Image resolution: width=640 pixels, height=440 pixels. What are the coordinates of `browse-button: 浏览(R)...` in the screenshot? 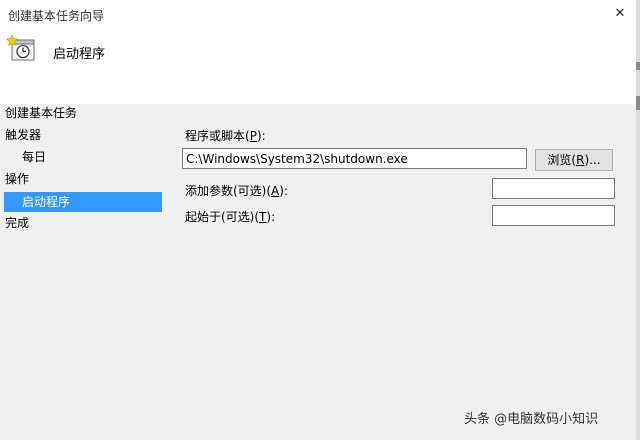 It's located at (574, 160).